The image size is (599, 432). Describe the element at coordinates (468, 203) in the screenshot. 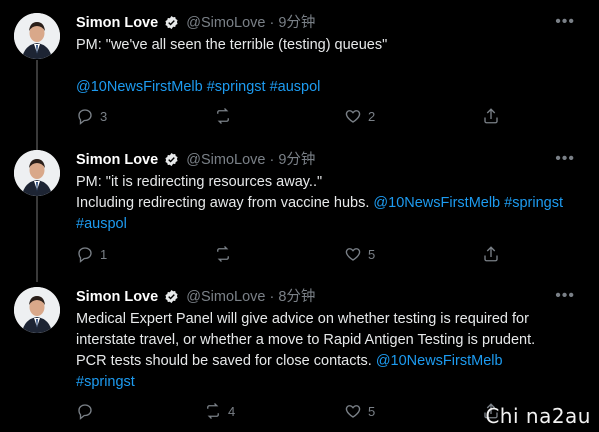

I see `hashtag-links: @10NewsFirstMelb #springst` at that location.